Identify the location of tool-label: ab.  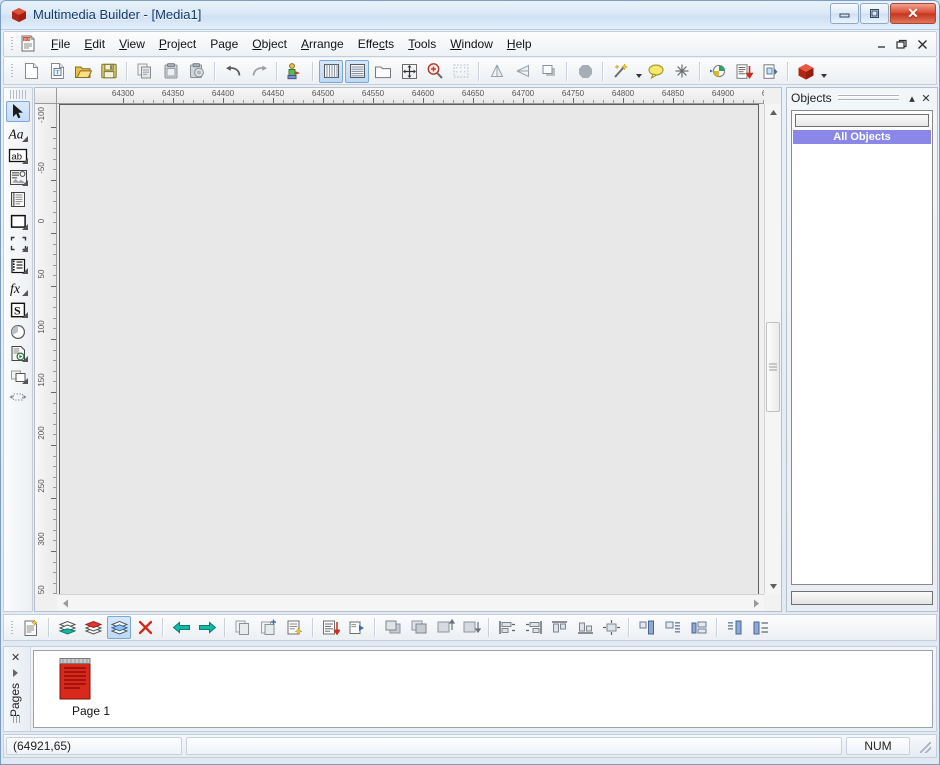
(18, 155).